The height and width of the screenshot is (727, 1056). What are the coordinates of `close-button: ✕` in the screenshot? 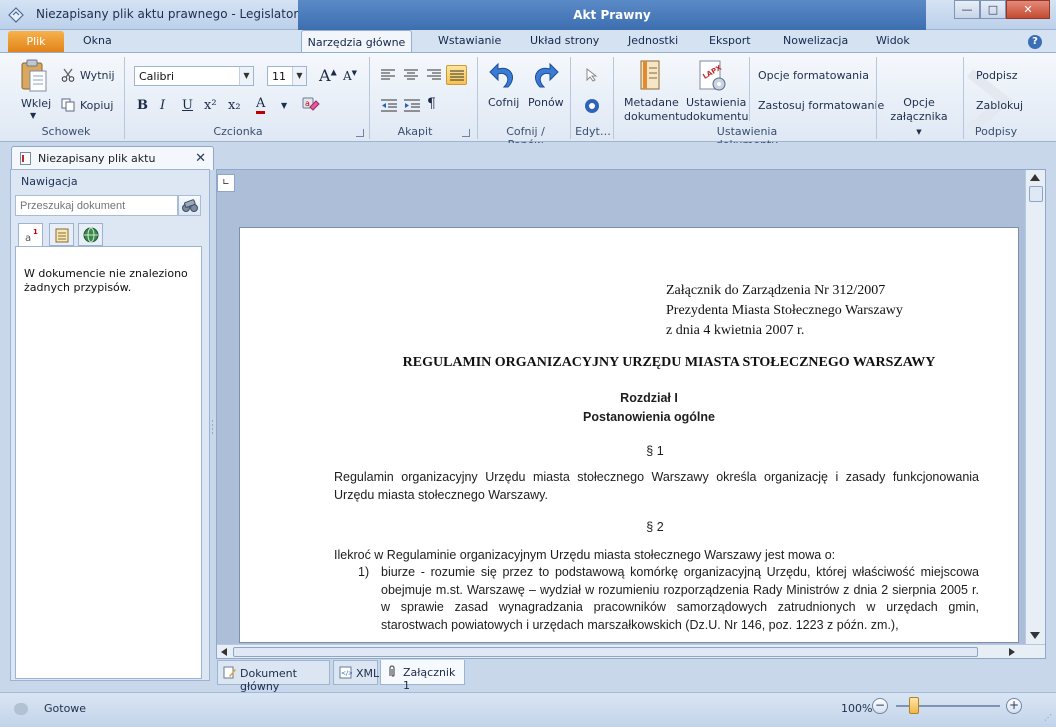 It's located at (1028, 9).